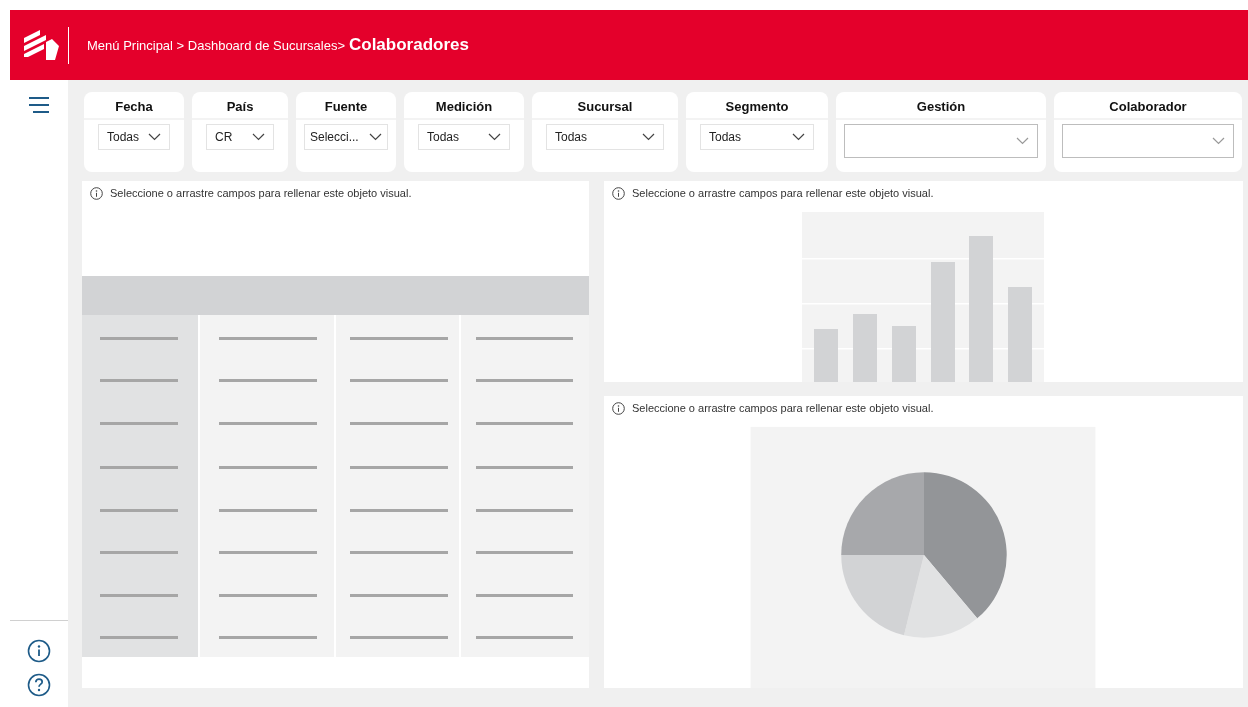 The image size is (1248, 707). Describe the element at coordinates (605, 106) in the screenshot. I see `filter-label: Sucursal` at that location.